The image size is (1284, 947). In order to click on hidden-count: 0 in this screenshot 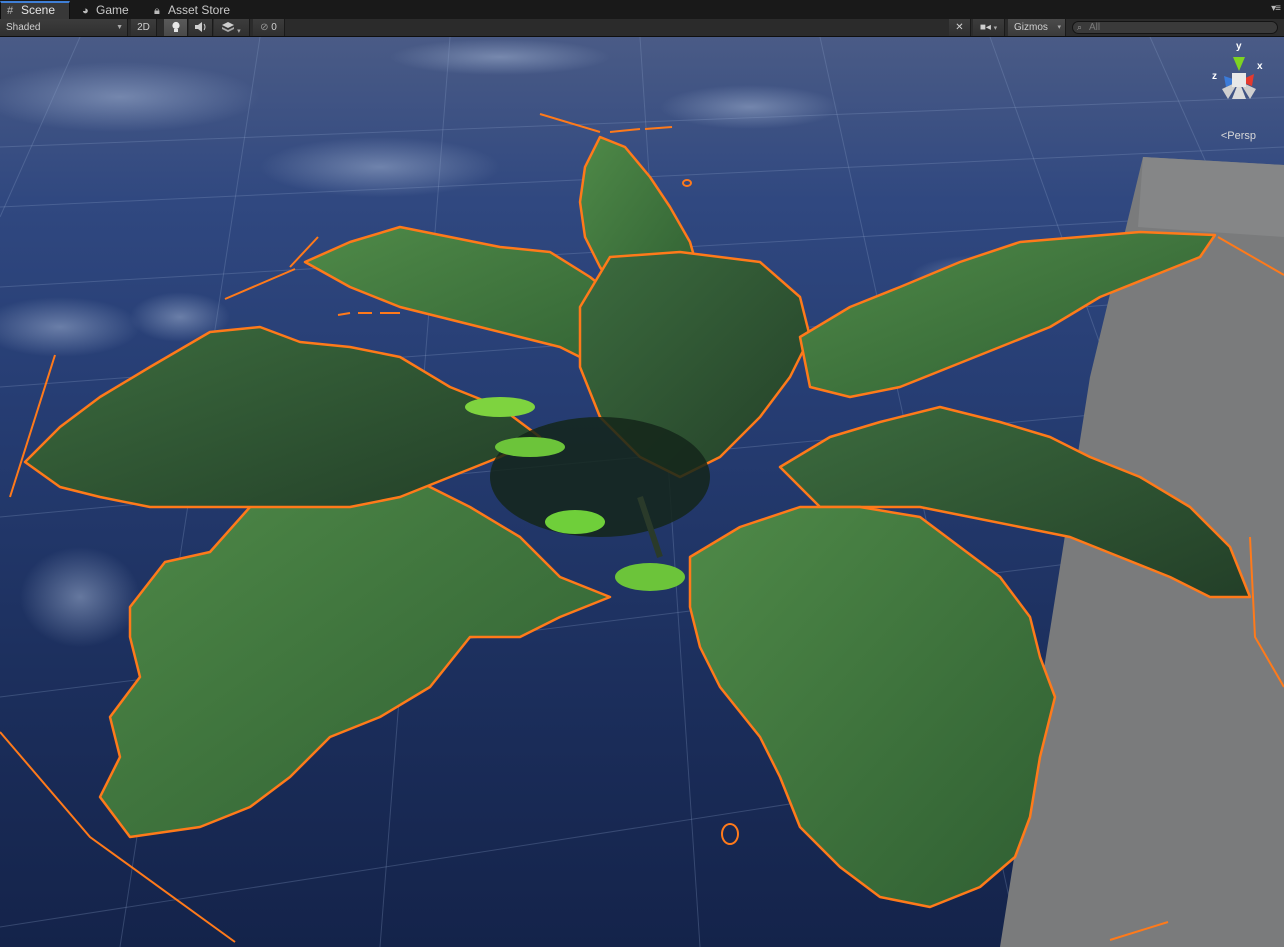, I will do `click(274, 27)`.